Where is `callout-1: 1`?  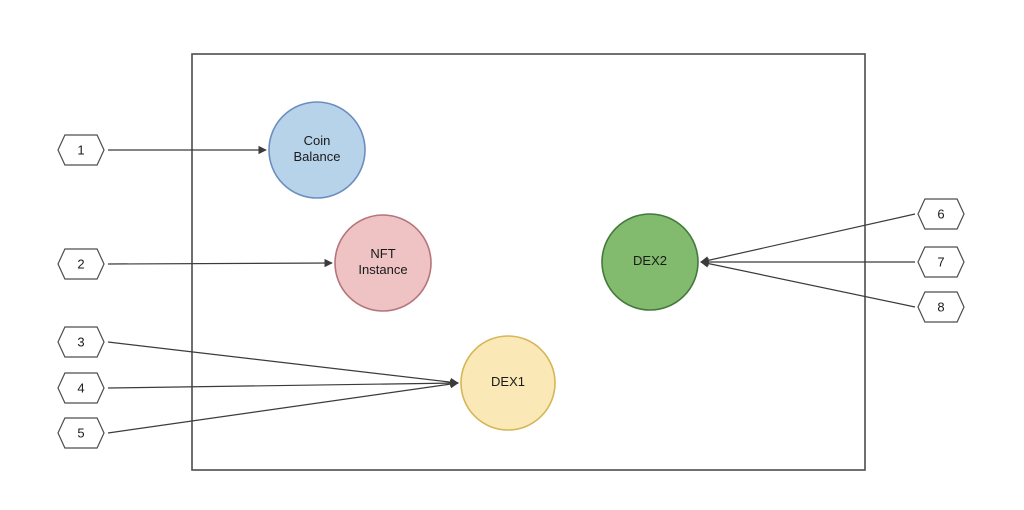
callout-1: 1 is located at coordinates (81, 150).